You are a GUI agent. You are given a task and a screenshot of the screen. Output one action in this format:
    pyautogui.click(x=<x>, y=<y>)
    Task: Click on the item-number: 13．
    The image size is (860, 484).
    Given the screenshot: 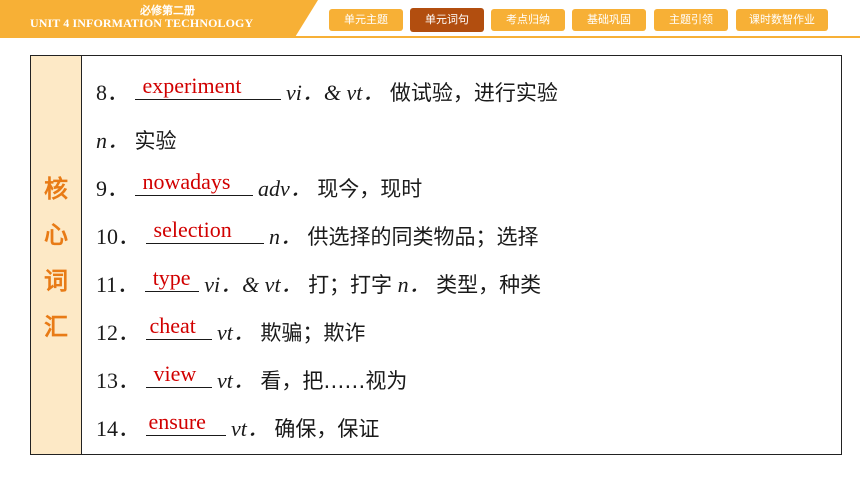 What is the action you would take?
    pyautogui.click(x=118, y=380)
    